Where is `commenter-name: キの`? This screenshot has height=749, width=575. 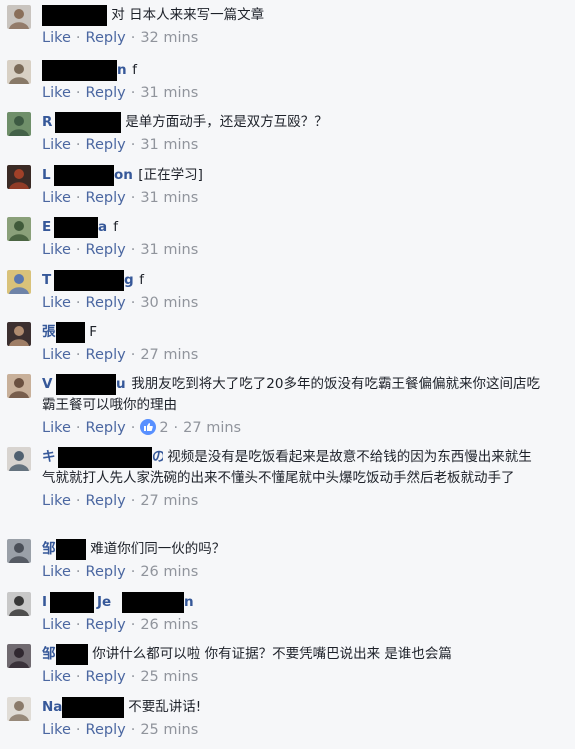
commenter-name: キの is located at coordinates (102, 457).